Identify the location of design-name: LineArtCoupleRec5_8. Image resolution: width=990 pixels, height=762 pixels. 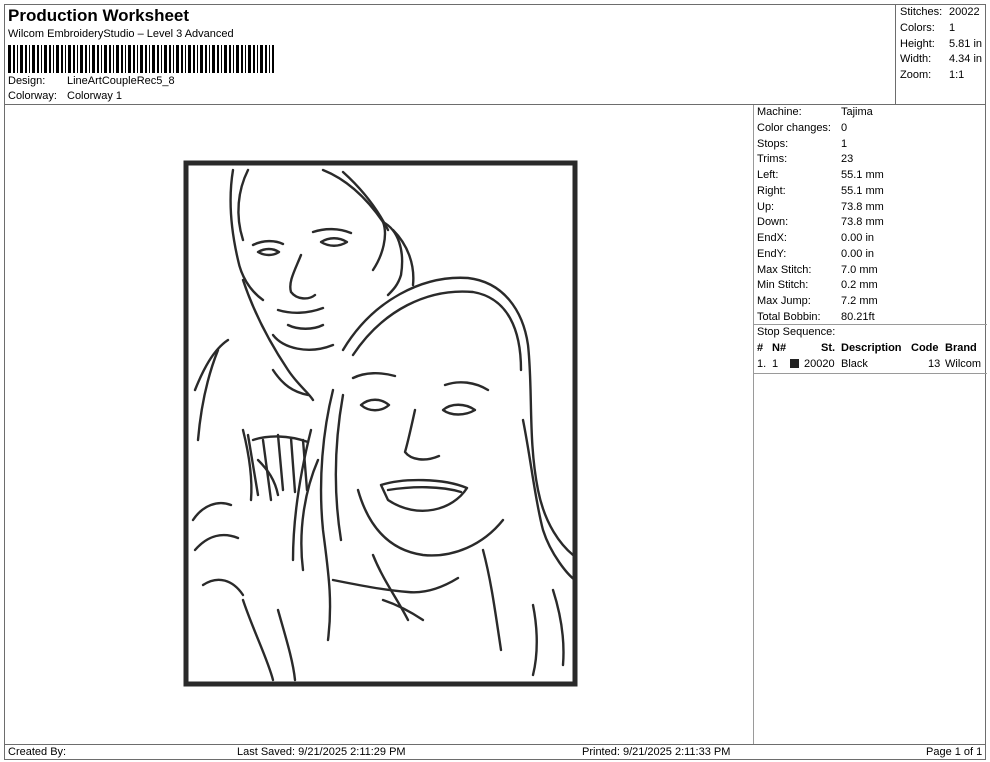
(121, 81).